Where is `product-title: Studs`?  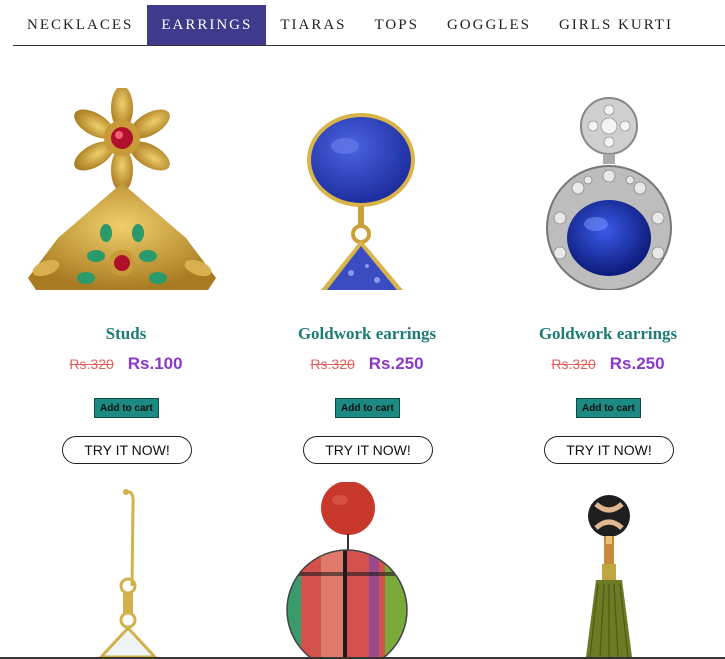
product-title: Studs is located at coordinates (126, 334).